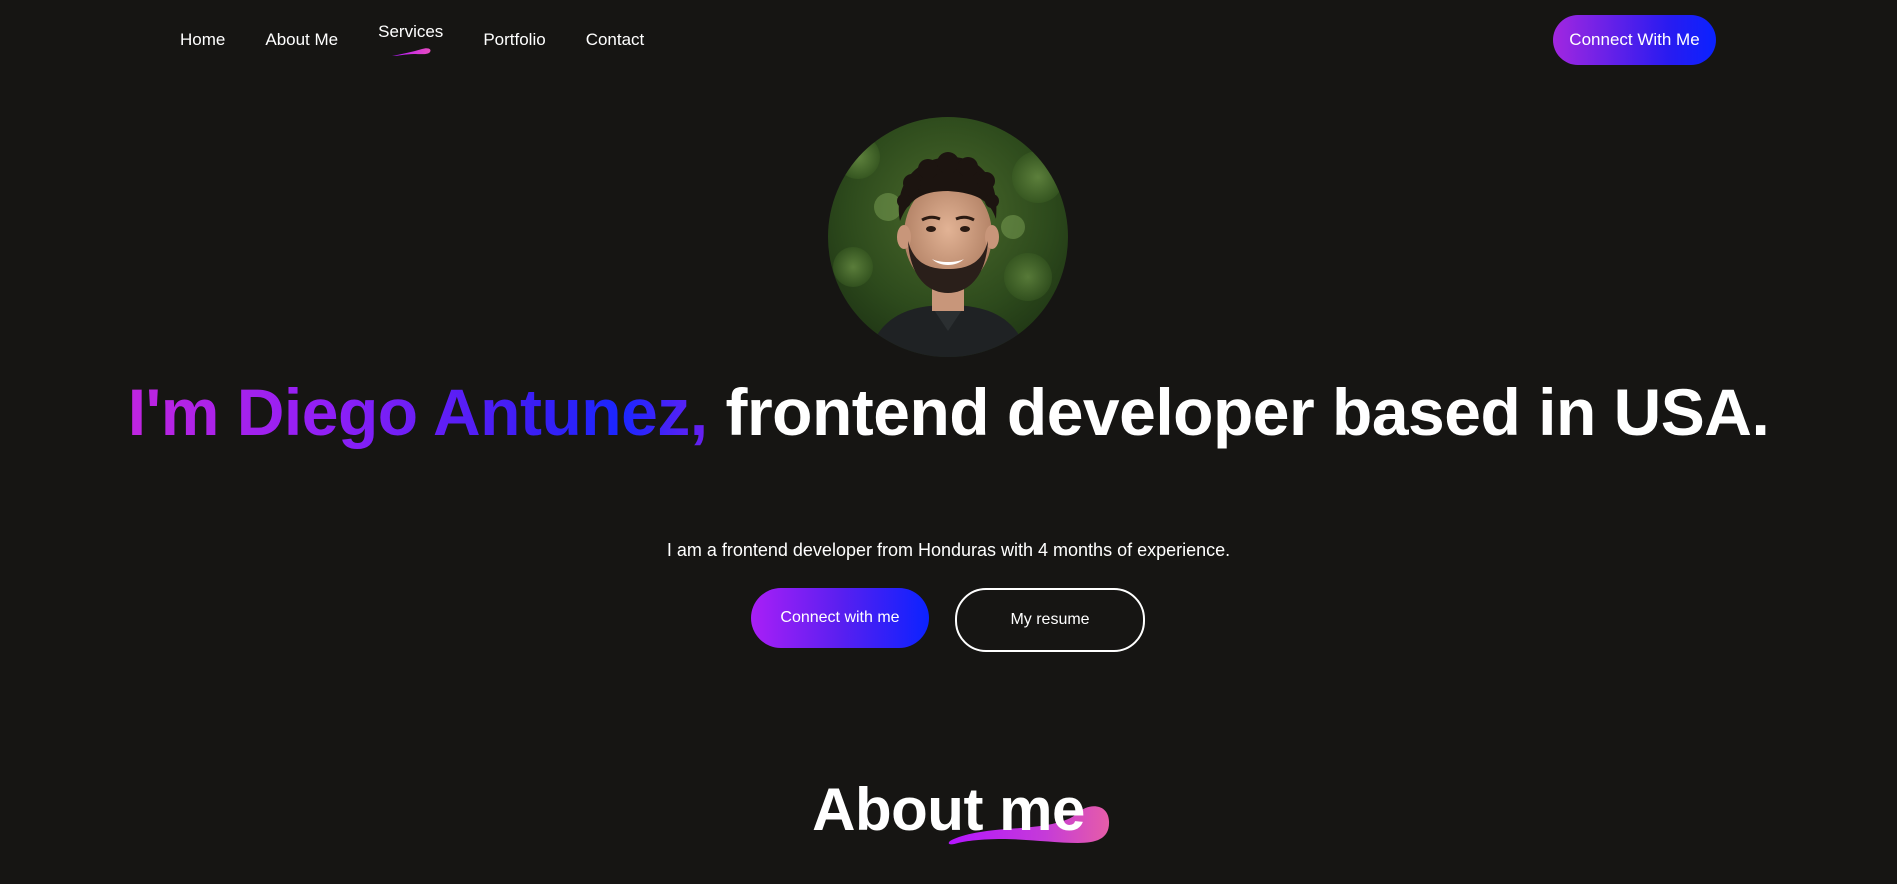 The image size is (1897, 884). Describe the element at coordinates (1238, 412) in the screenshot. I see `hero-heading-rest: frontend developer based in USA.` at that location.